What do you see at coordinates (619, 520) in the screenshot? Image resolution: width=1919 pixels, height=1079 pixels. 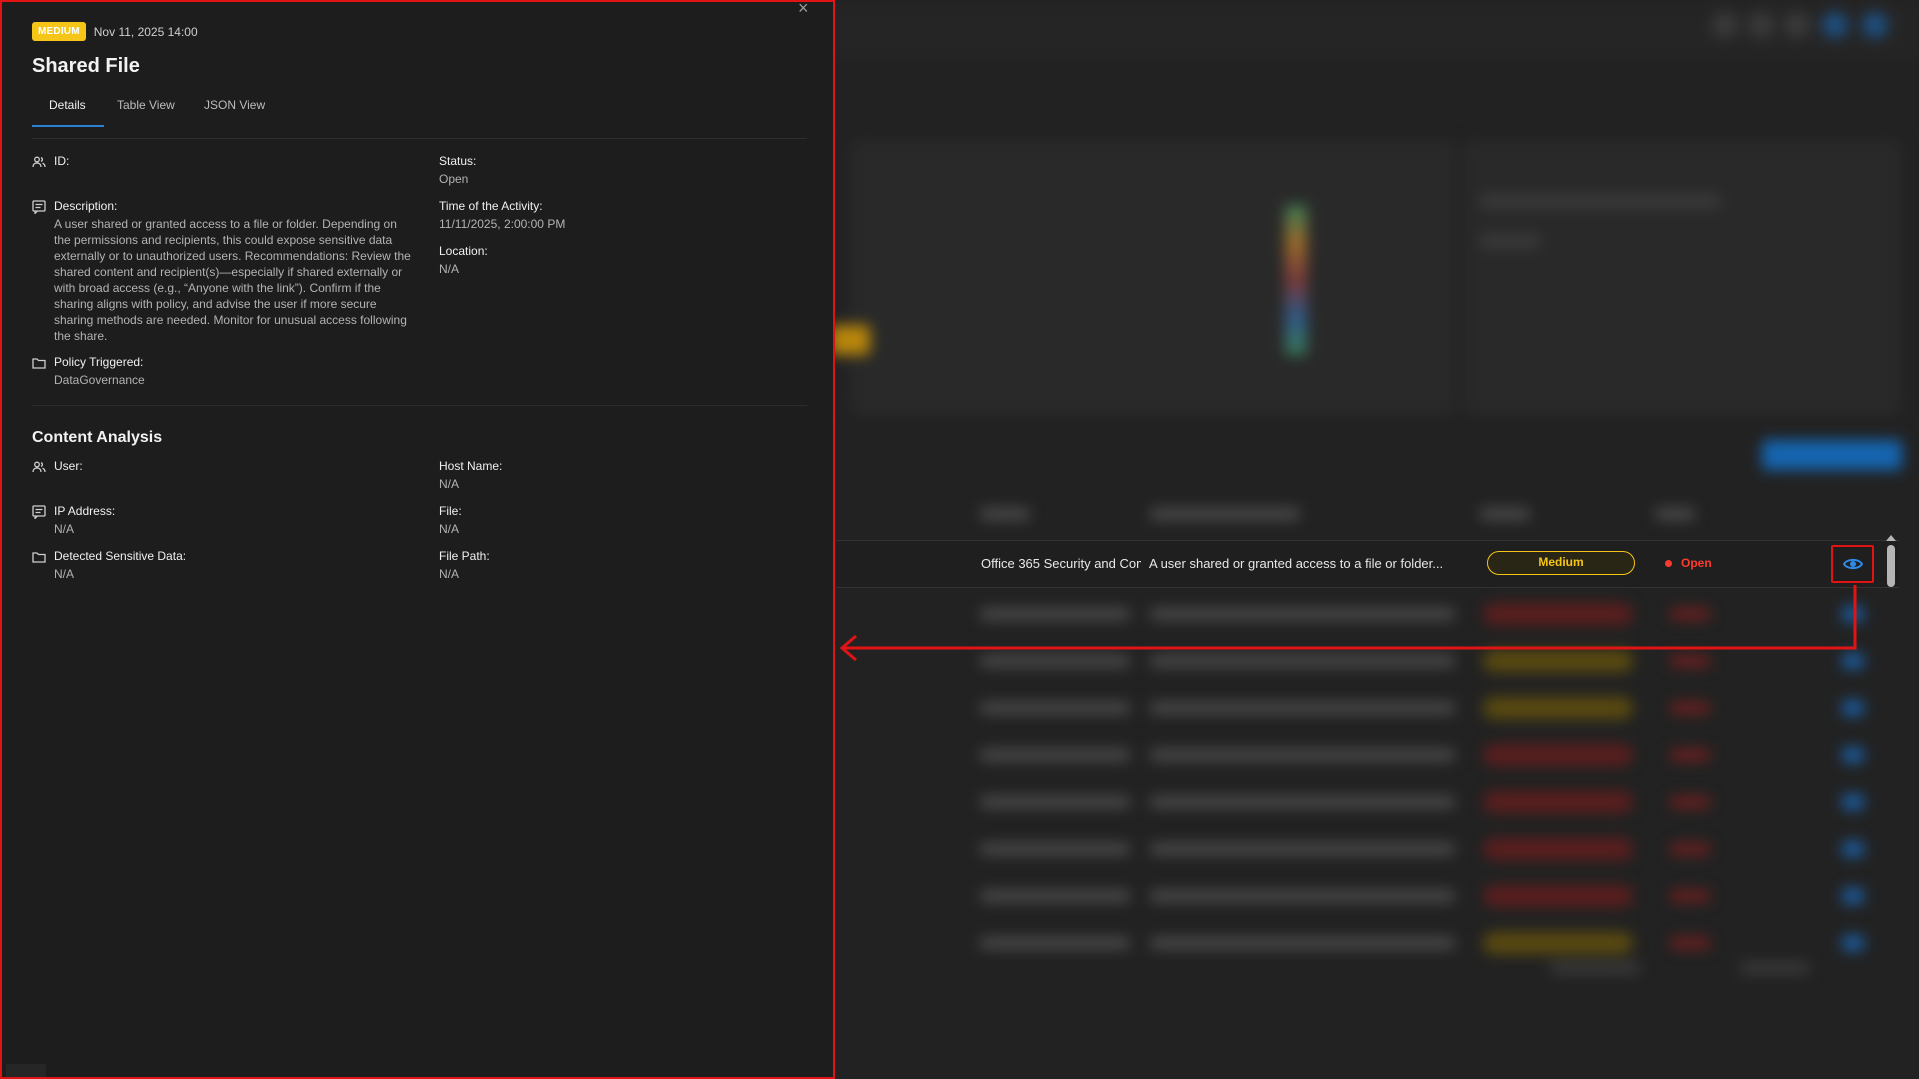 I see `field-file: File: N/A` at bounding box center [619, 520].